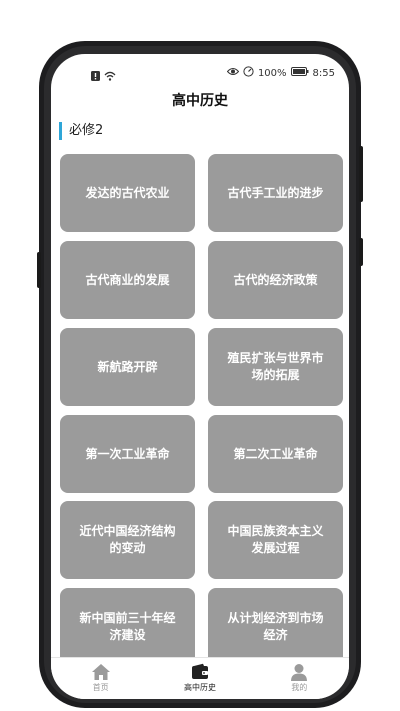 The image size is (400, 711). What do you see at coordinates (127, 454) in the screenshot?
I see `lesson-tile: 第一次工业革命` at bounding box center [127, 454].